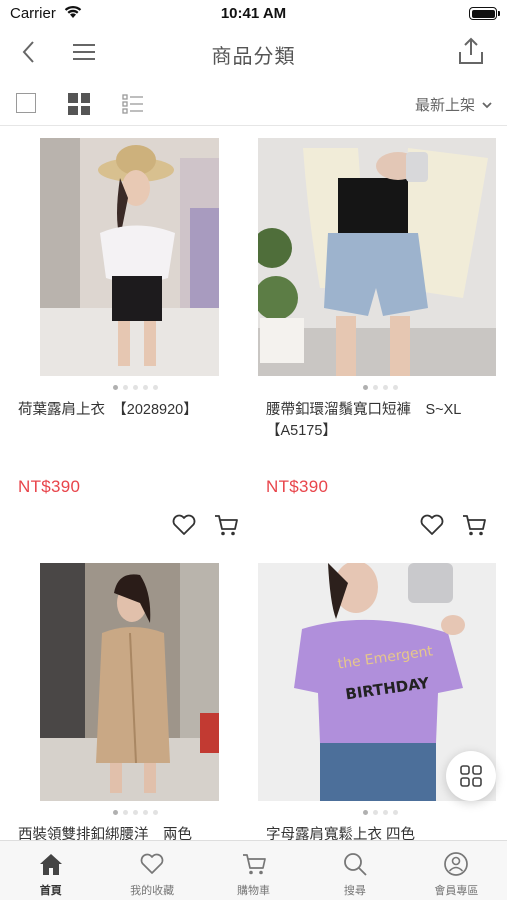  What do you see at coordinates (484, 13) in the screenshot?
I see `battery-icon` at bounding box center [484, 13].